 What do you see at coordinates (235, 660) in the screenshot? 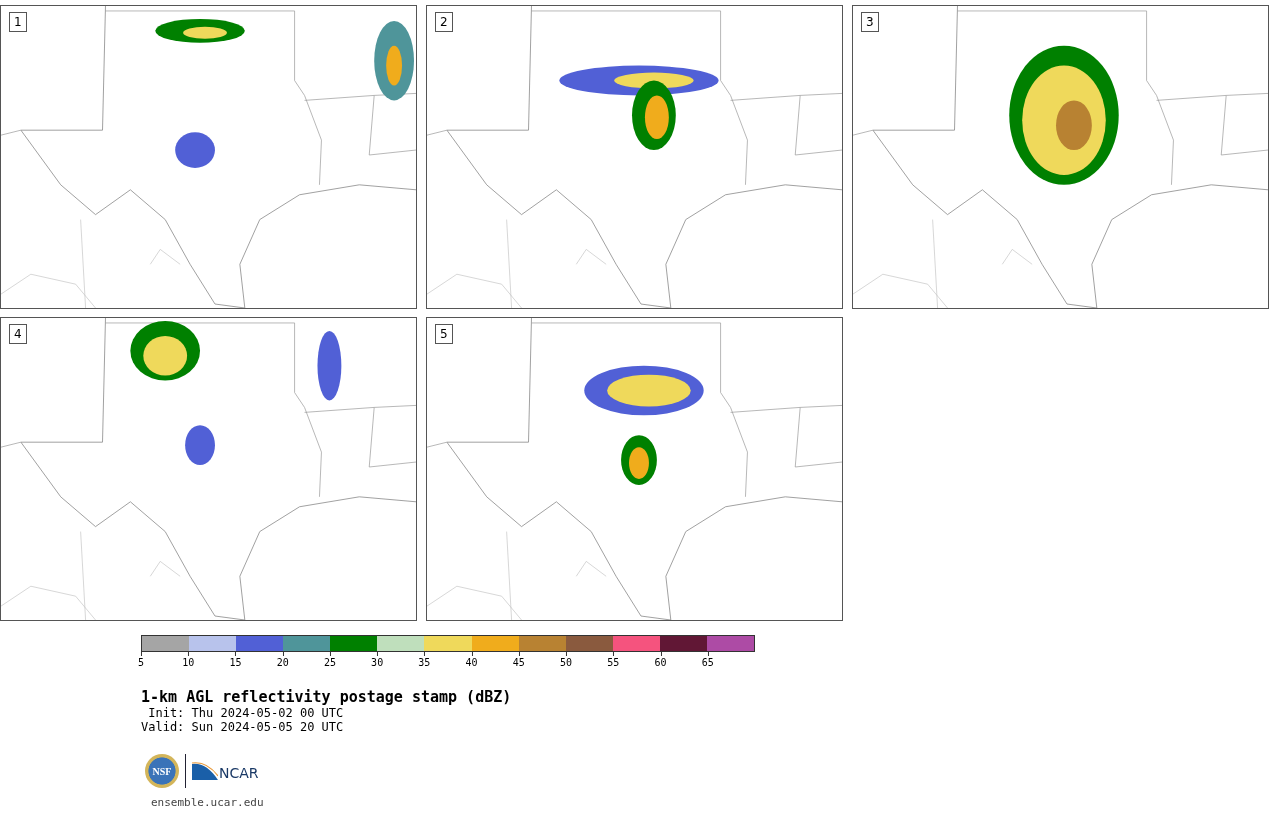
I see `tick-label: 15` at bounding box center [235, 660].